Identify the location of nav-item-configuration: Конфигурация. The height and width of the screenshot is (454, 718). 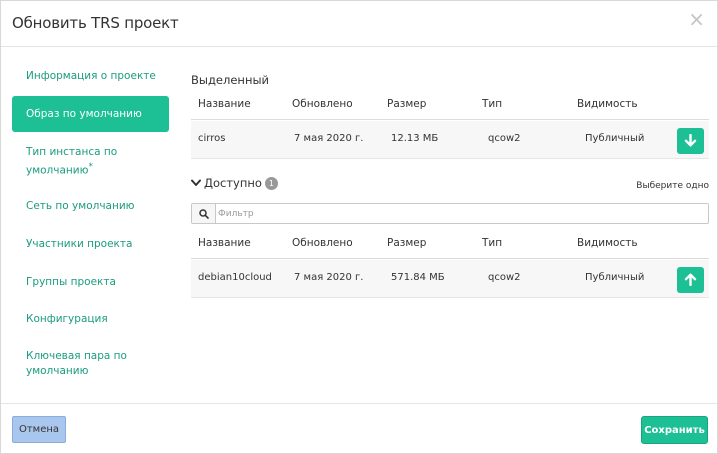
(90, 319).